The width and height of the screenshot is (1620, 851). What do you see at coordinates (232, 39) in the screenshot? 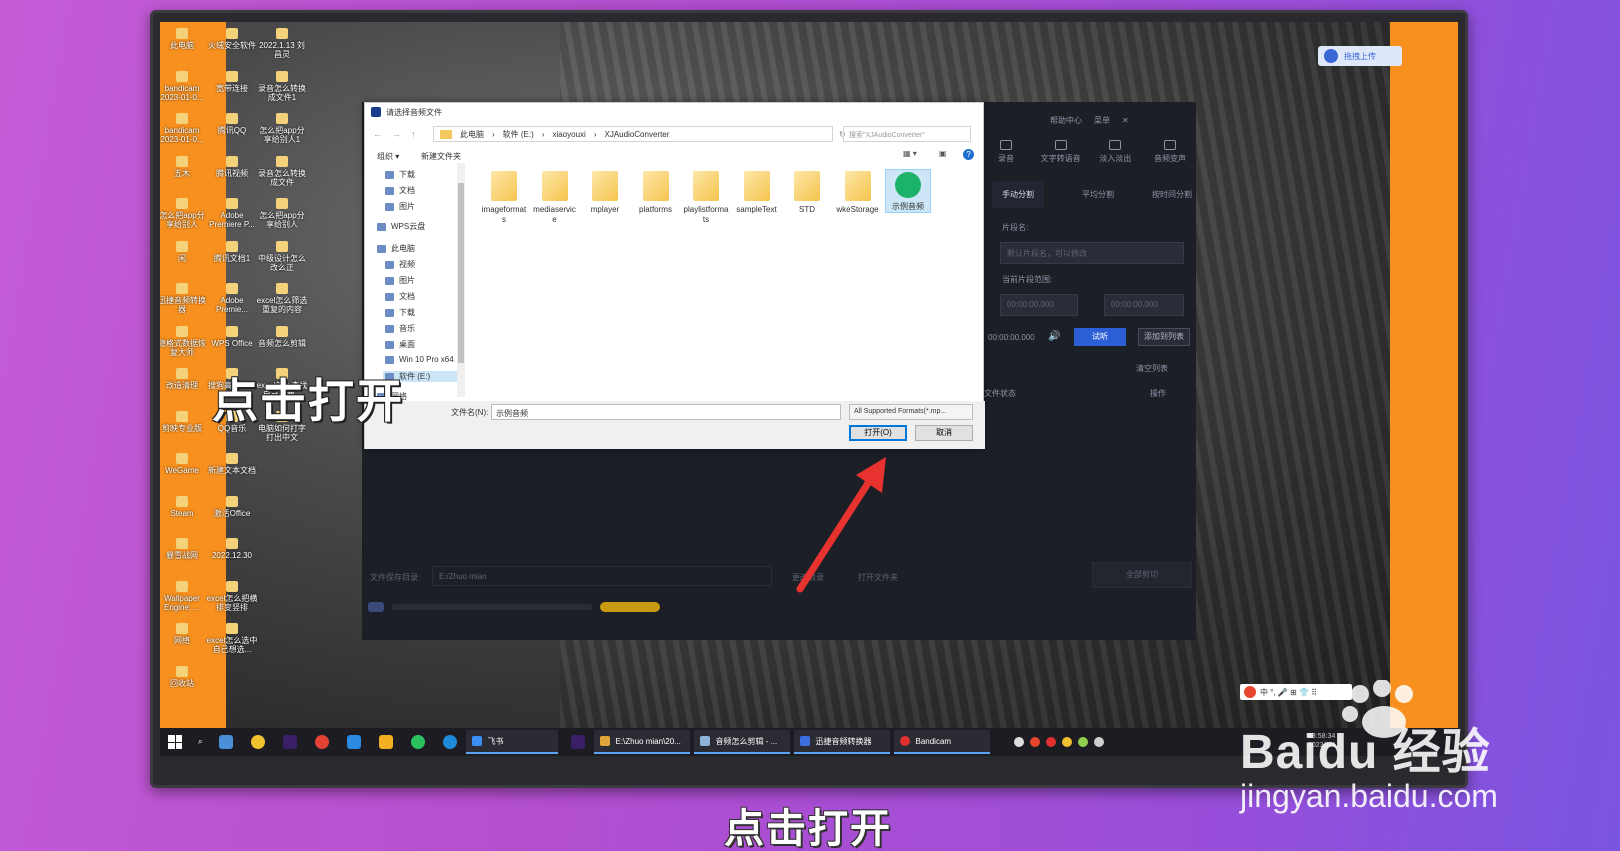
I see `desktop-icon: 火绒安全软件` at bounding box center [232, 39].